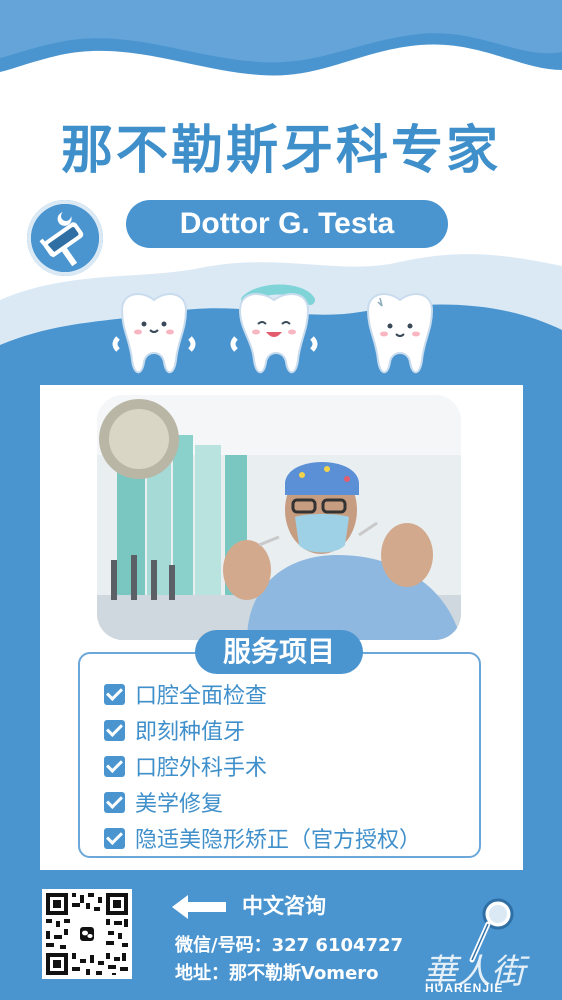  What do you see at coordinates (280, 151) in the screenshot?
I see `page-title: 那不勒斯牙科专家` at bounding box center [280, 151].